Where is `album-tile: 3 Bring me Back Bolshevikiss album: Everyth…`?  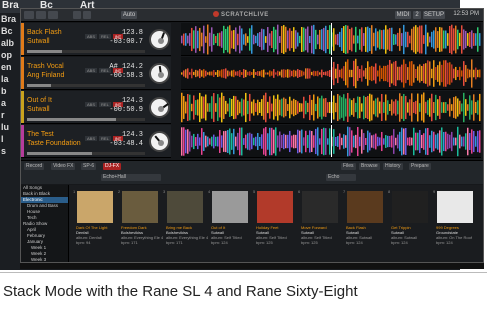
album-tile: 3 Bring me Back Bolshevikiss album: Everyth… is located at coordinates (185, 224).